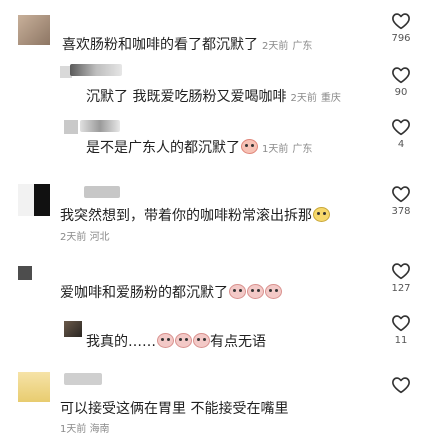 This screenshot has height=441, width=427. I want to click on comment-text: 喜欢肠粉和咖啡的看了都沉默了 2天前 广东, so click(187, 46).